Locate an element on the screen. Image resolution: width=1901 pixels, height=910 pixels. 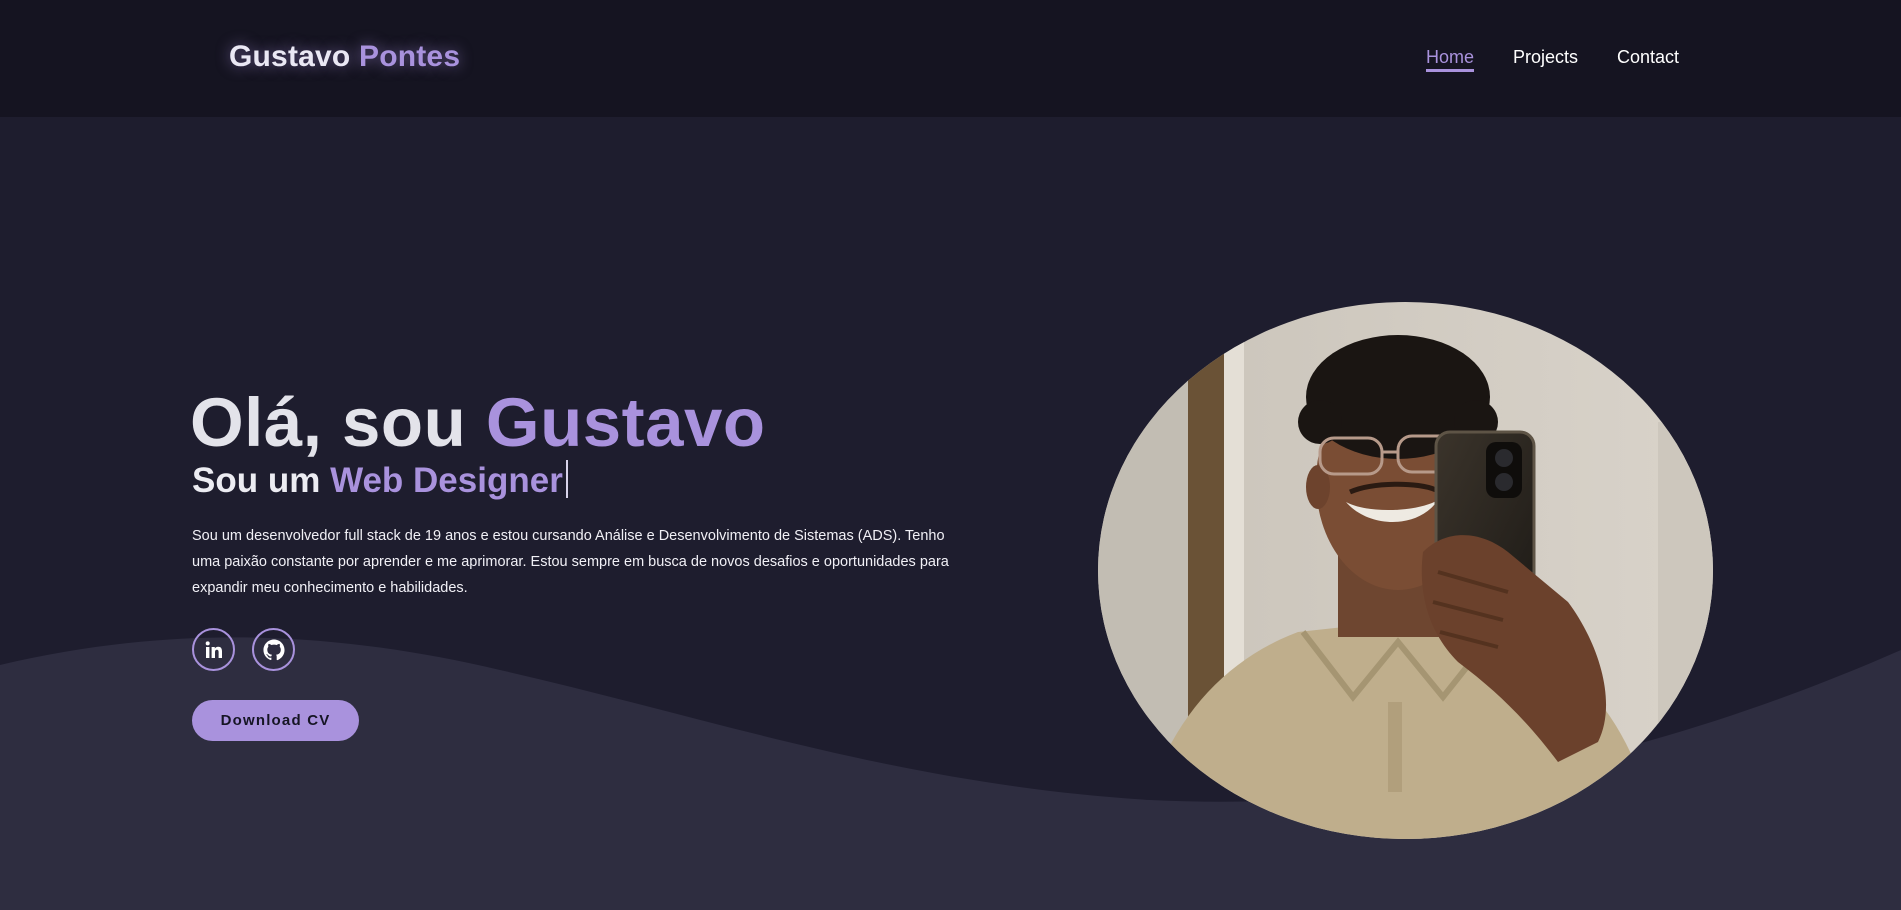
github-link is located at coordinates (273, 649).